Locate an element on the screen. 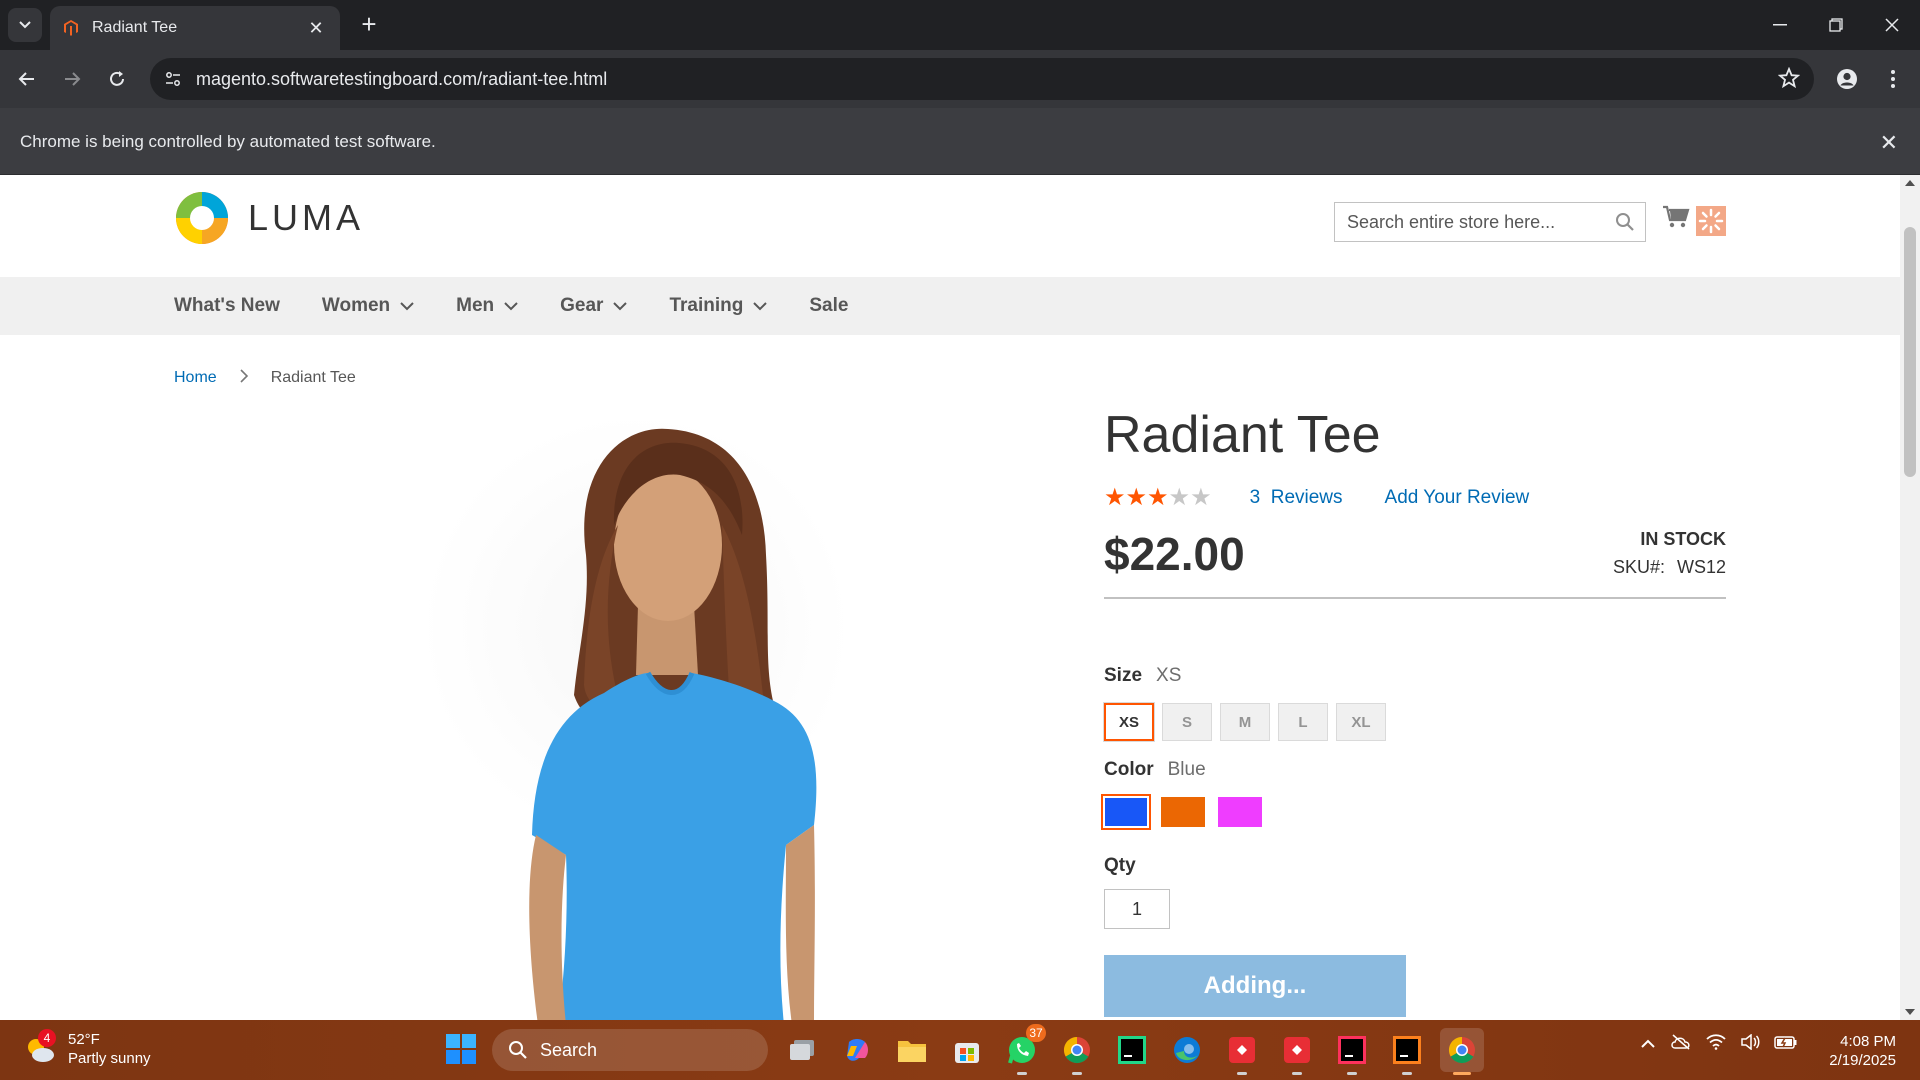  color-swatch-purple is located at coordinates (1240, 812).